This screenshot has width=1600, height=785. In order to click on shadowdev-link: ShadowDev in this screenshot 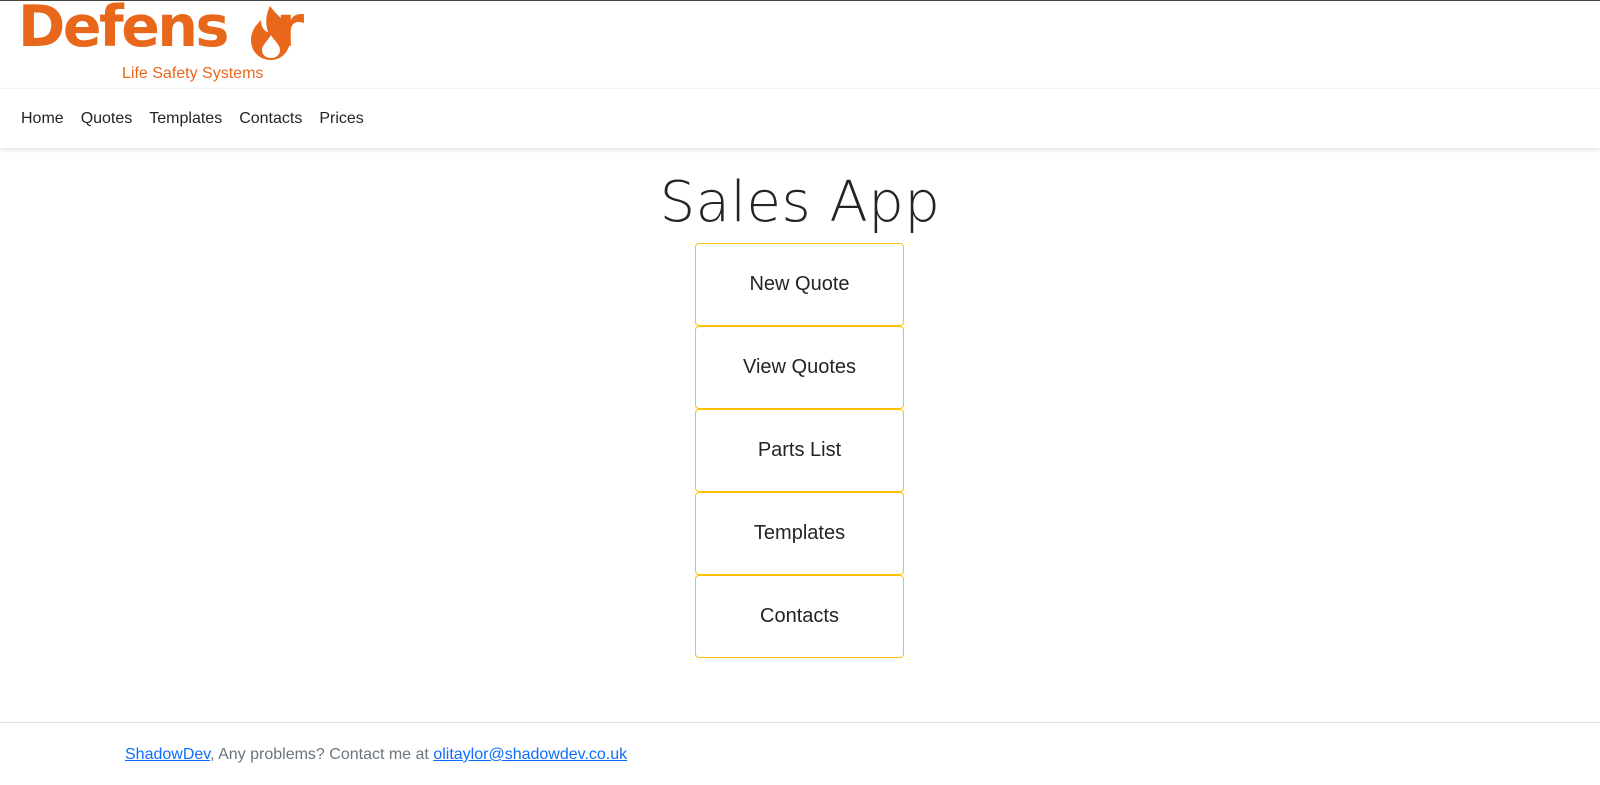, I will do `click(167, 754)`.